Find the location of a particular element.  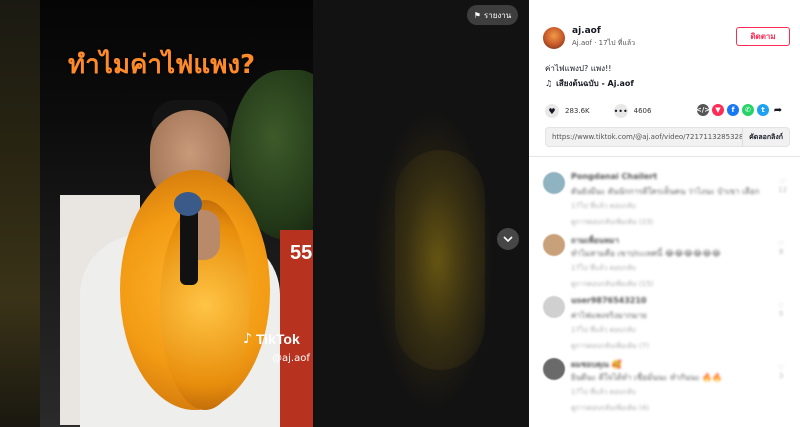

blurred-backdrop-left is located at coordinates (20, 213).